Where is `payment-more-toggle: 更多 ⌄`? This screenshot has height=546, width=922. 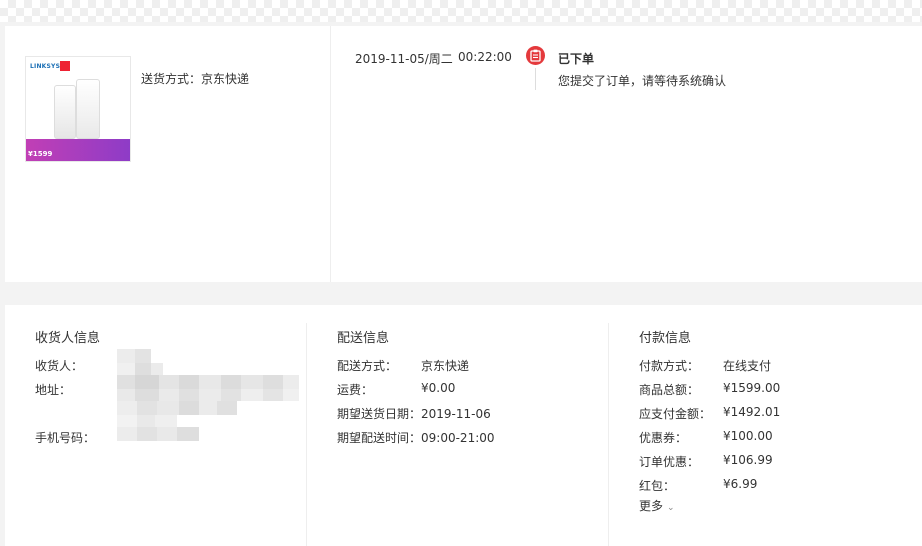
payment-more-toggle: 更多 ⌄ is located at coordinates (657, 505).